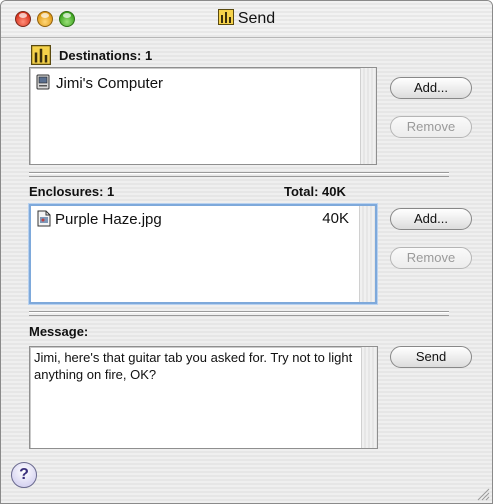 The image size is (493, 504). I want to click on send-button: Send, so click(431, 357).